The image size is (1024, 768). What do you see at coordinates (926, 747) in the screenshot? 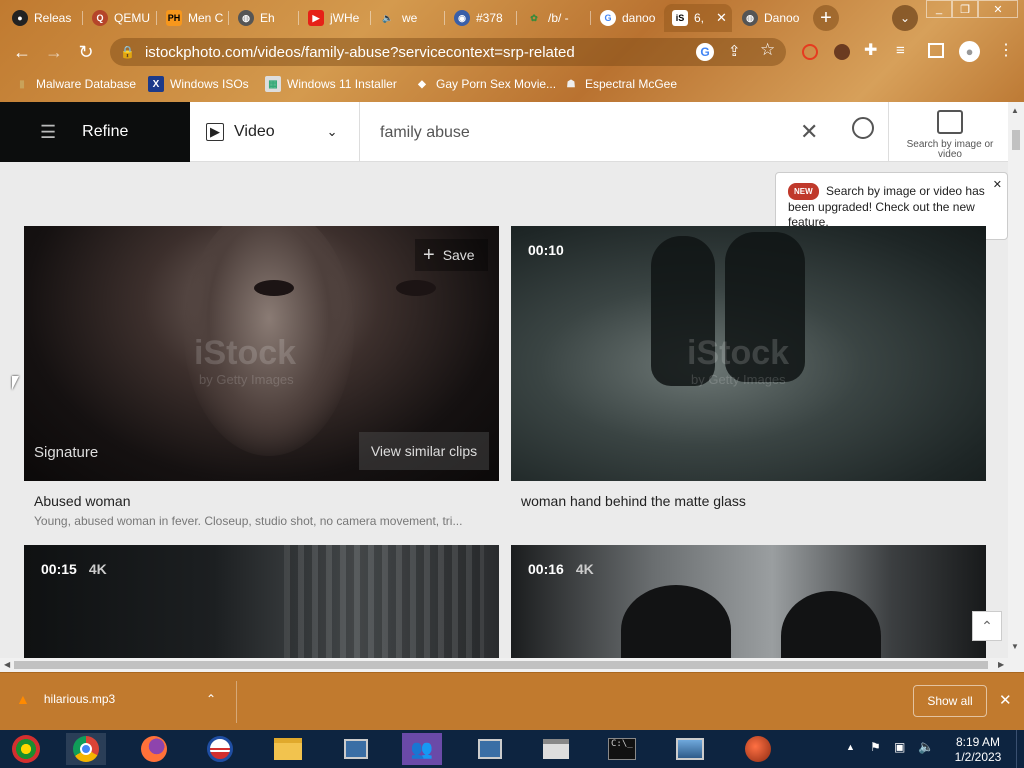
I see `volume-icon: 🔈` at bounding box center [926, 747].